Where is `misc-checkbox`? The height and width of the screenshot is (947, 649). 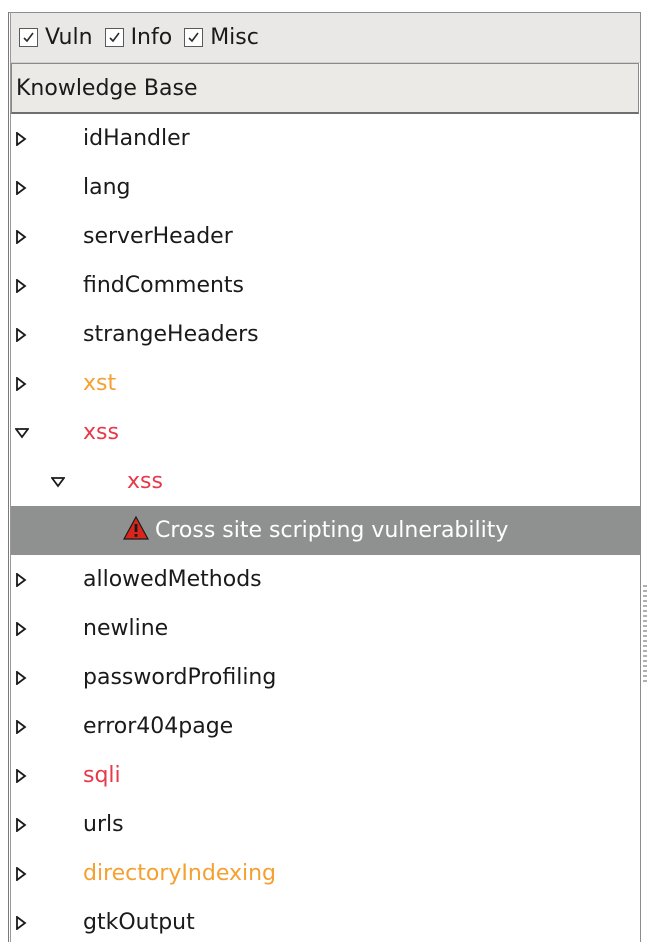
misc-checkbox is located at coordinates (194, 37).